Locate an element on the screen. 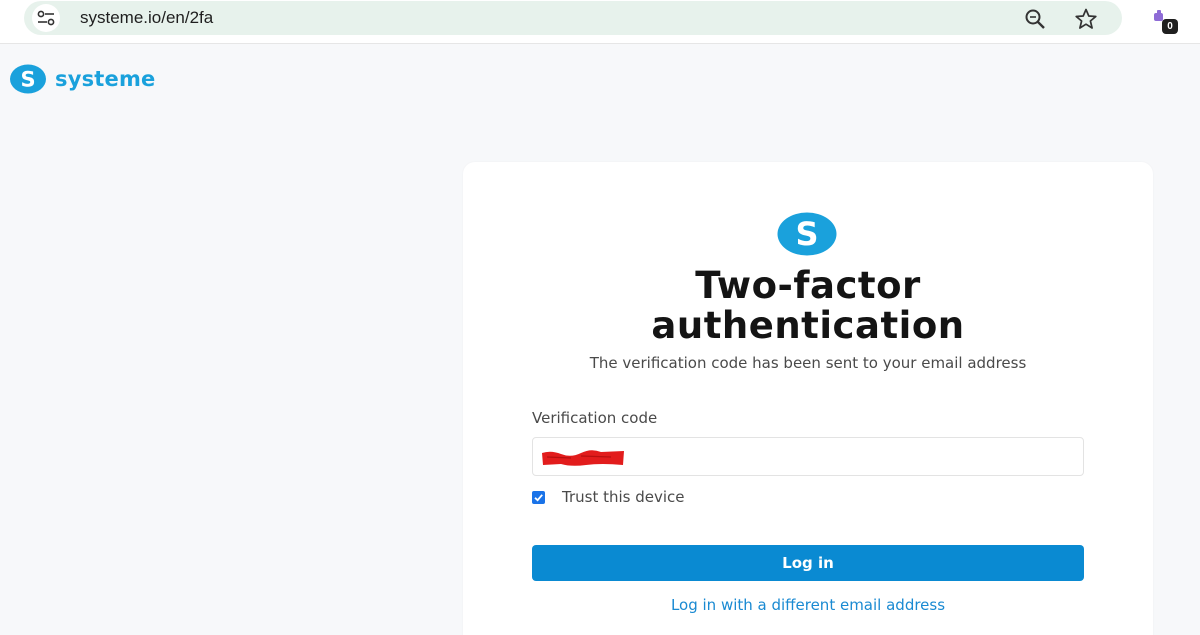 The height and width of the screenshot is (635, 1200). page-title: Two-factor authentication is located at coordinates (808, 306).